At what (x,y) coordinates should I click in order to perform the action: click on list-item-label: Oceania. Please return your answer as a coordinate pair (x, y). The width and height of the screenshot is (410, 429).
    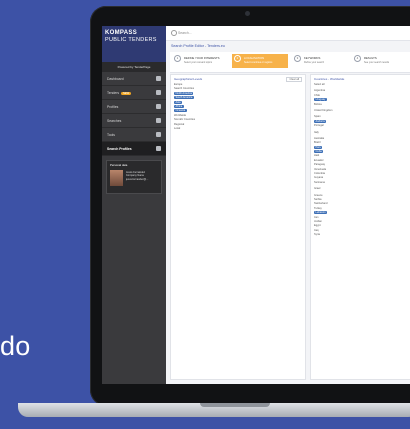
    Looking at the image, I should click on (180, 111).